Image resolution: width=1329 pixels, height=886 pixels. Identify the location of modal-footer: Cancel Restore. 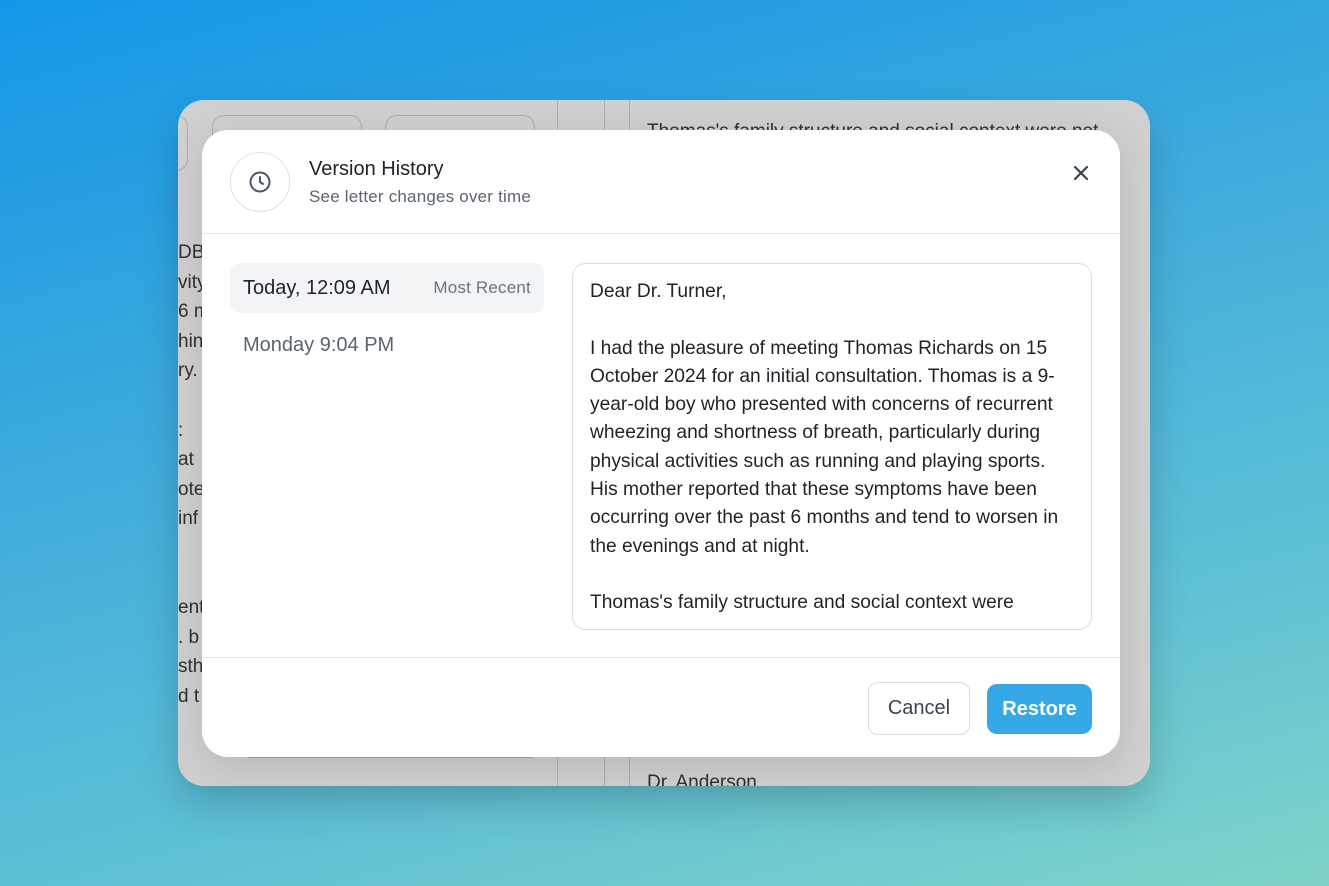
(661, 707).